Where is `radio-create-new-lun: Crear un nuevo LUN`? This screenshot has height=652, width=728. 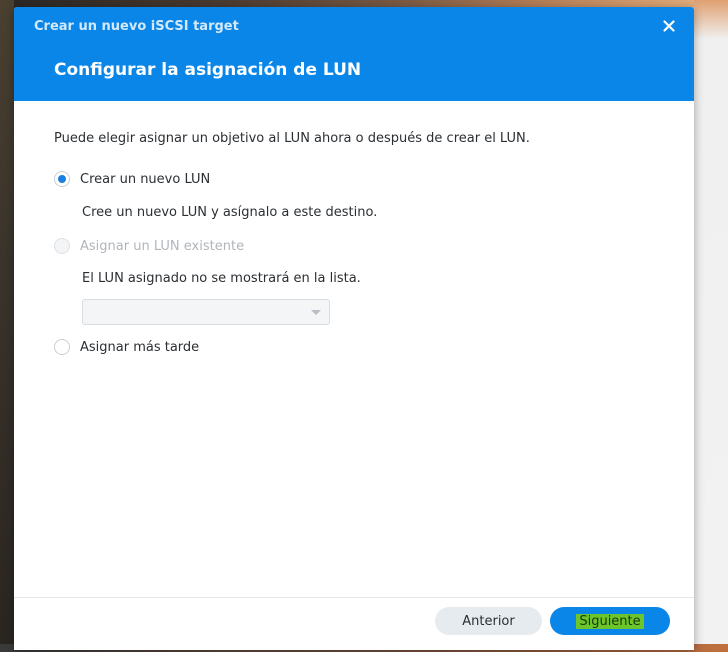
radio-create-new-lun: Crear un nuevo LUN is located at coordinates (132, 179).